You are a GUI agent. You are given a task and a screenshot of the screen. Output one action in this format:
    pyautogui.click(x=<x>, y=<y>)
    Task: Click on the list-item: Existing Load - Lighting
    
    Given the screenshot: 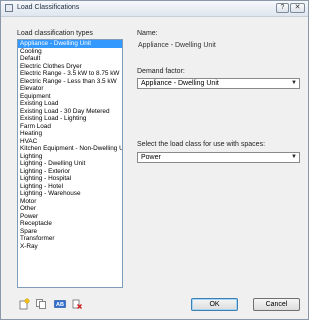 What is the action you would take?
    pyautogui.click(x=70, y=119)
    